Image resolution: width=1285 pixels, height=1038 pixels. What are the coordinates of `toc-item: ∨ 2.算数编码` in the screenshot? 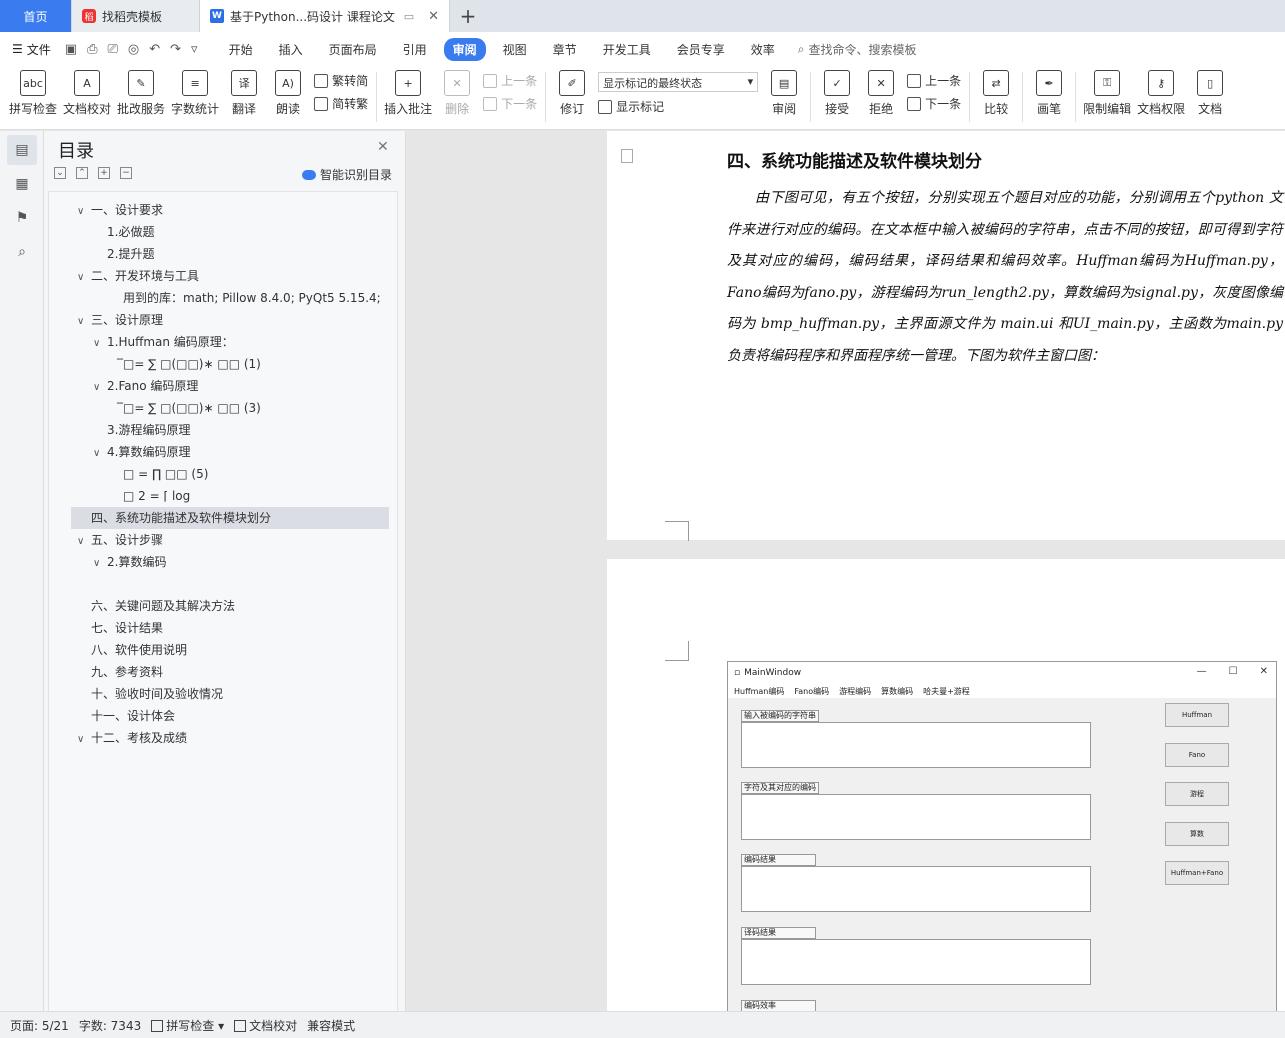 It's located at (129, 562).